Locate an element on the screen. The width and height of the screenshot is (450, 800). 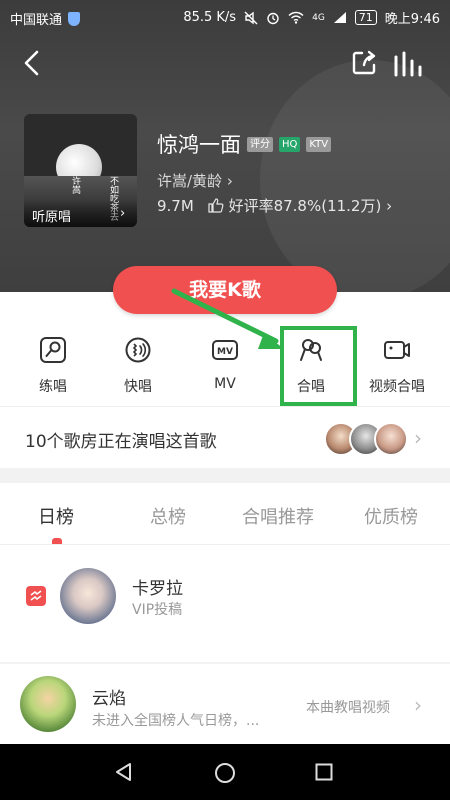
audio-bars-icon is located at coordinates (409, 63).